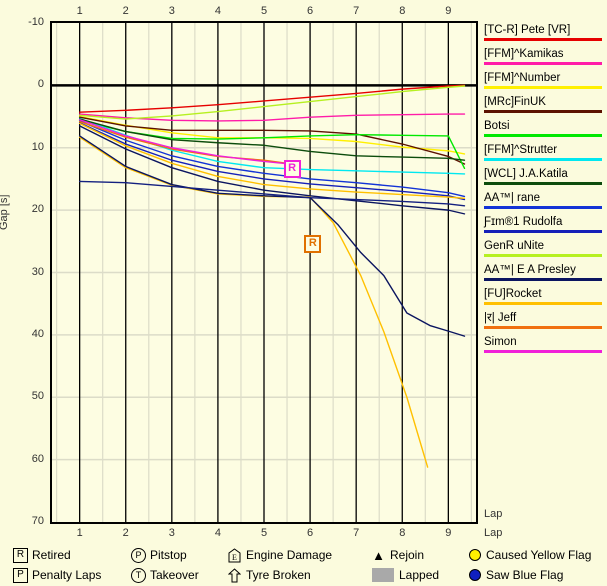 This screenshot has width=607, height=586. I want to click on legend-item: AA™| E A Presley, so click(544, 272).